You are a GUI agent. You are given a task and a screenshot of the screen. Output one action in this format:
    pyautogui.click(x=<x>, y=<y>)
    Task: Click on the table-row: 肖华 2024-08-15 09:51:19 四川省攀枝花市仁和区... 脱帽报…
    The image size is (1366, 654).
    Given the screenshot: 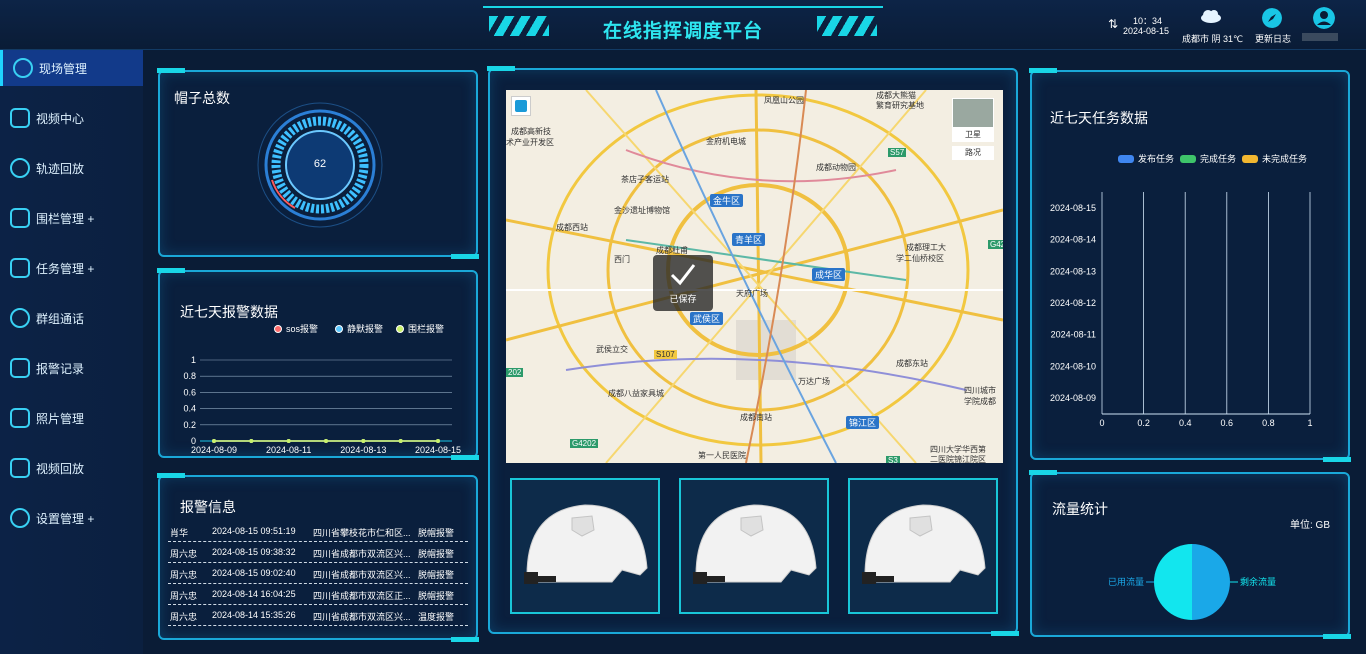 What is the action you would take?
    pyautogui.click(x=318, y=531)
    